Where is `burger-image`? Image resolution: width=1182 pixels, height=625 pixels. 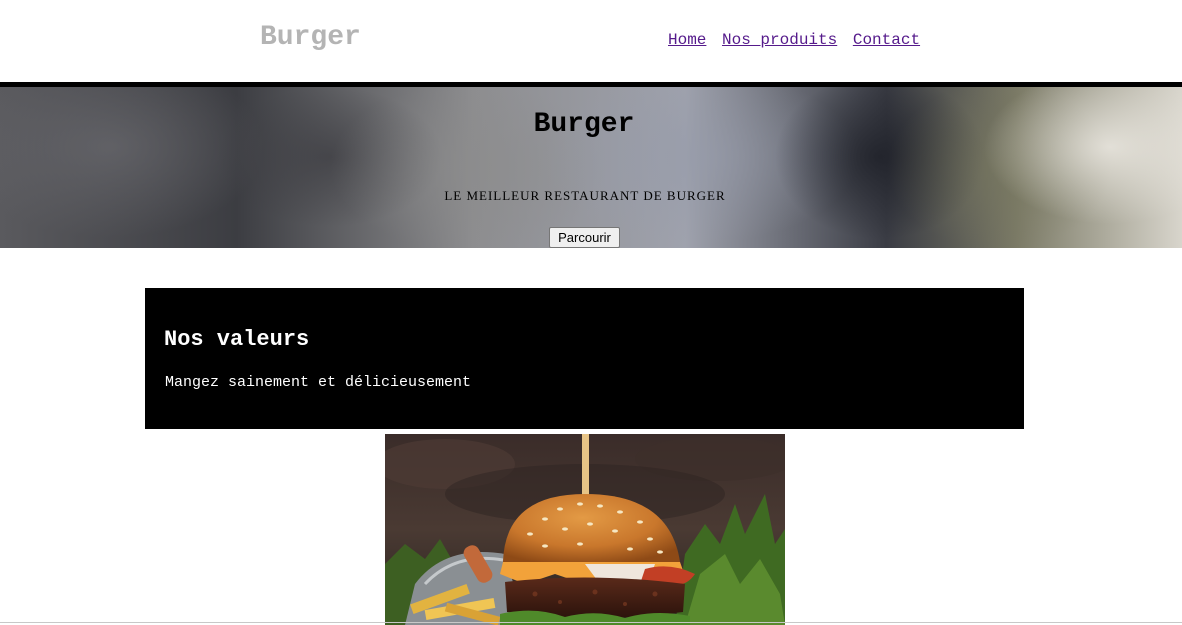
burger-image is located at coordinates (585, 529).